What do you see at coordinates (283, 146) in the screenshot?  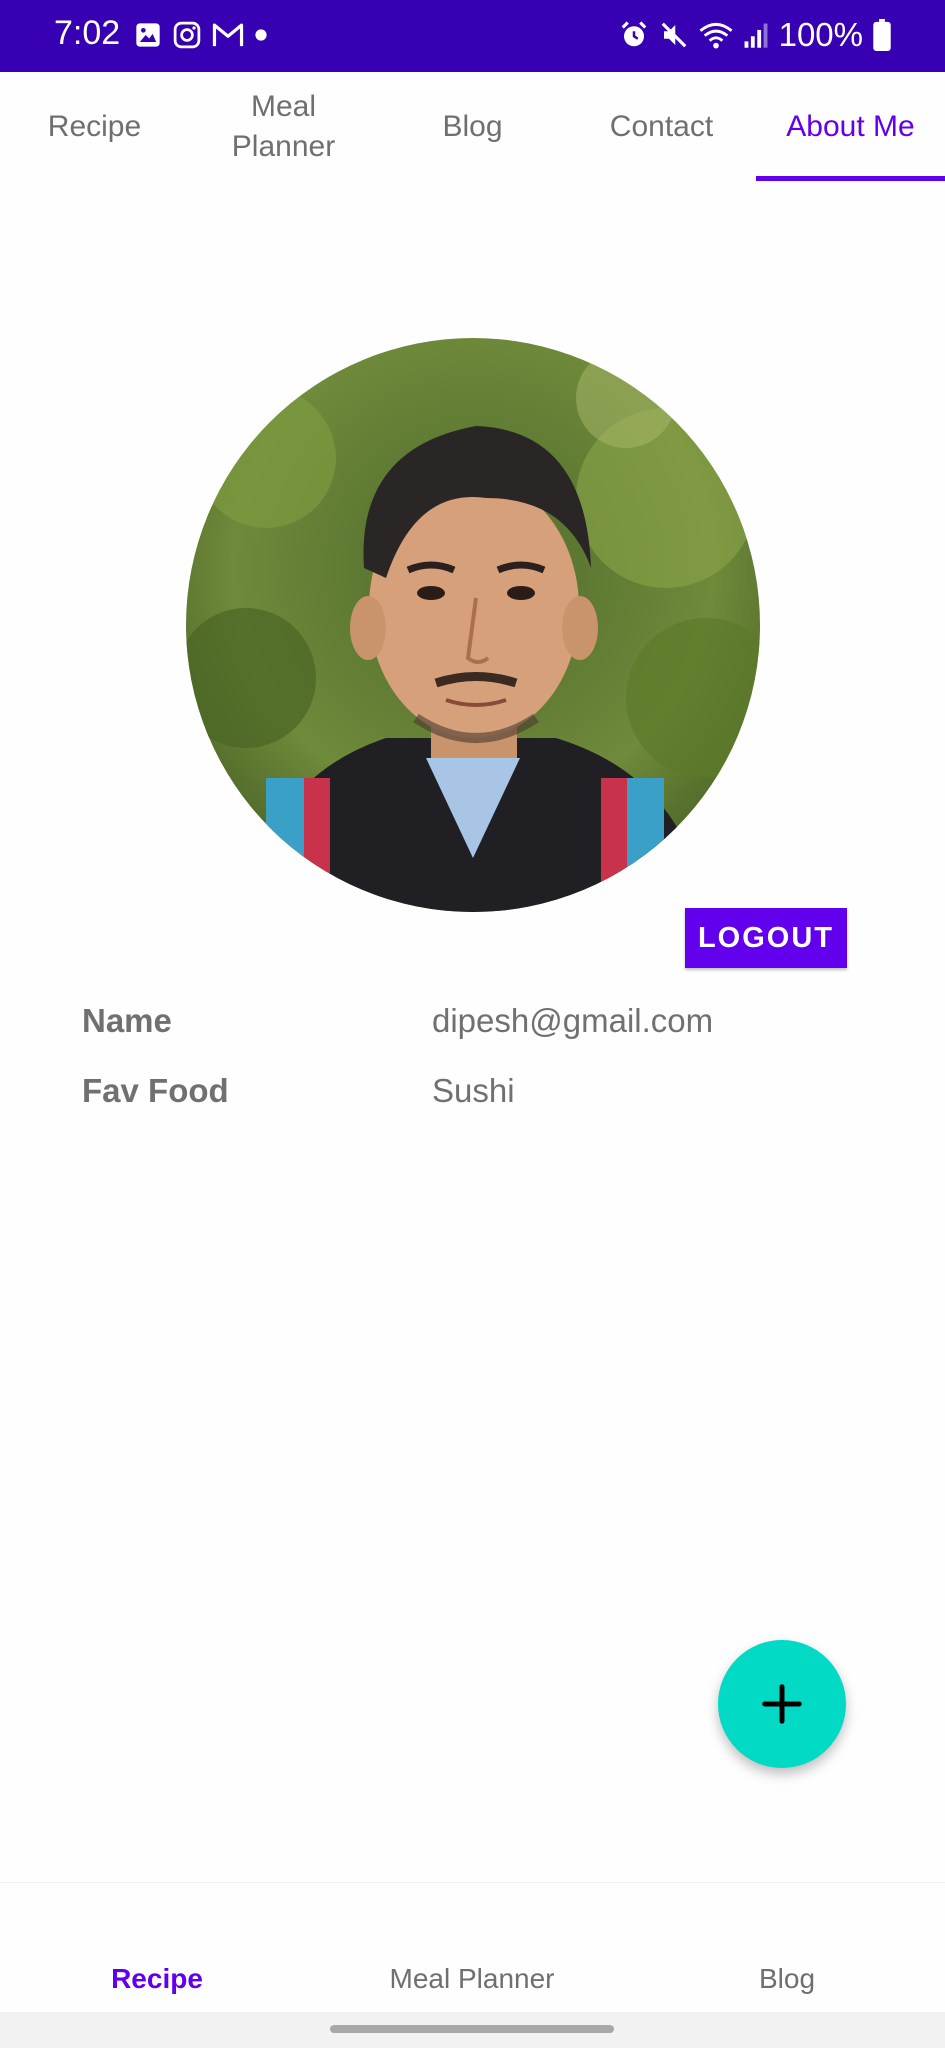 I see `tab-label-line2: Planner` at bounding box center [283, 146].